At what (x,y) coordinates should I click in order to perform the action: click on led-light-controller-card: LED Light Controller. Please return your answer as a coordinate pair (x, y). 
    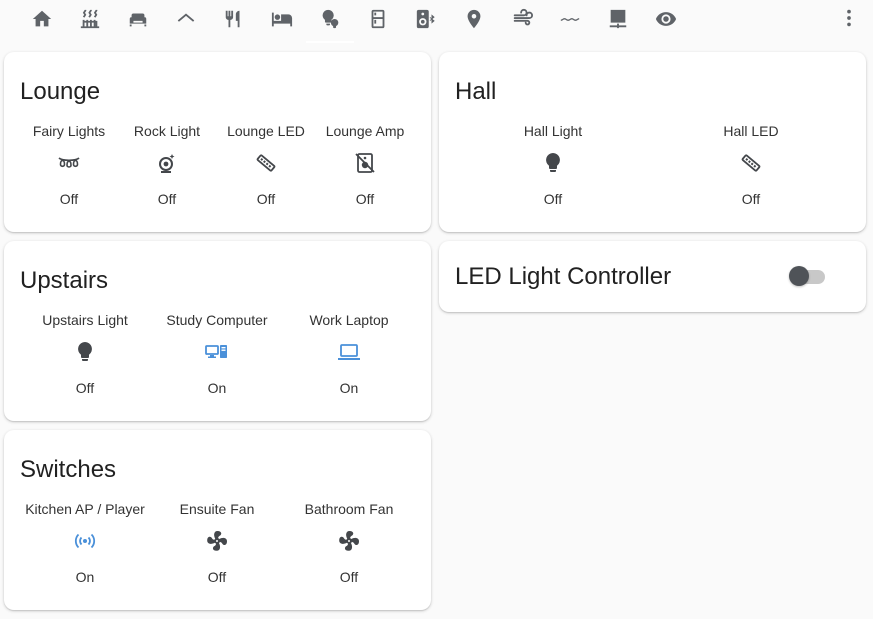
    Looking at the image, I should click on (652, 276).